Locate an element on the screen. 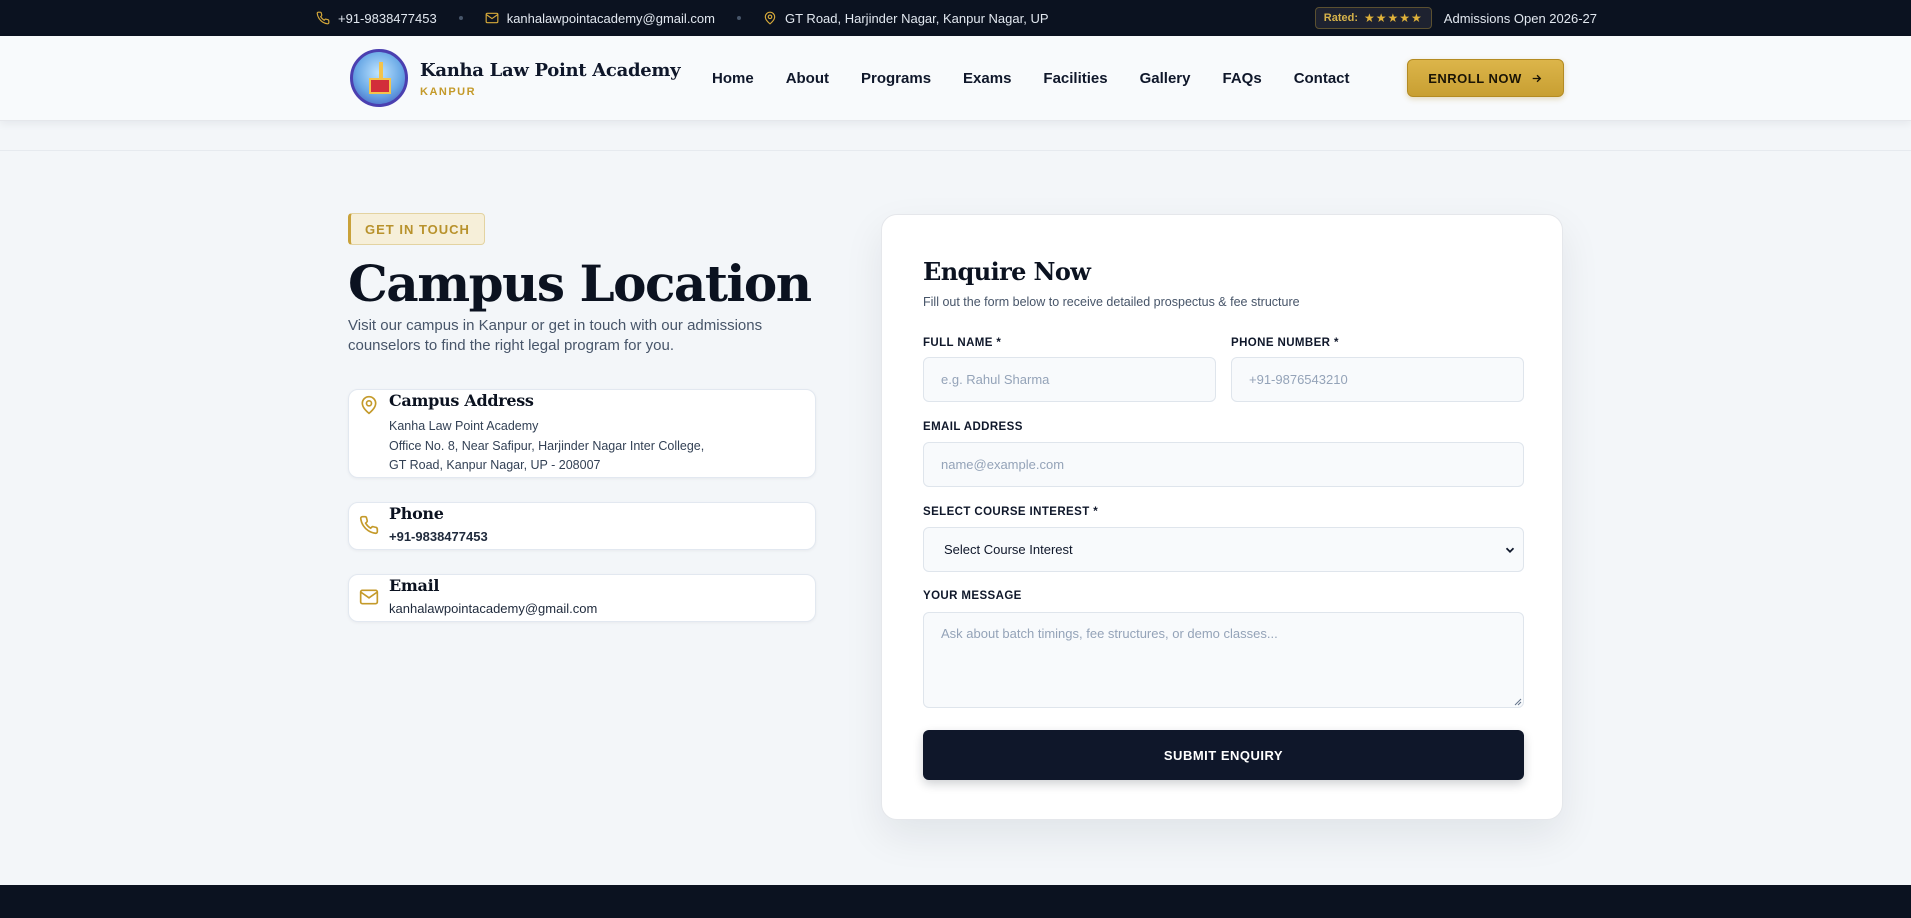 The height and width of the screenshot is (918, 1911). full-name-label: FULL NAME * is located at coordinates (962, 343).